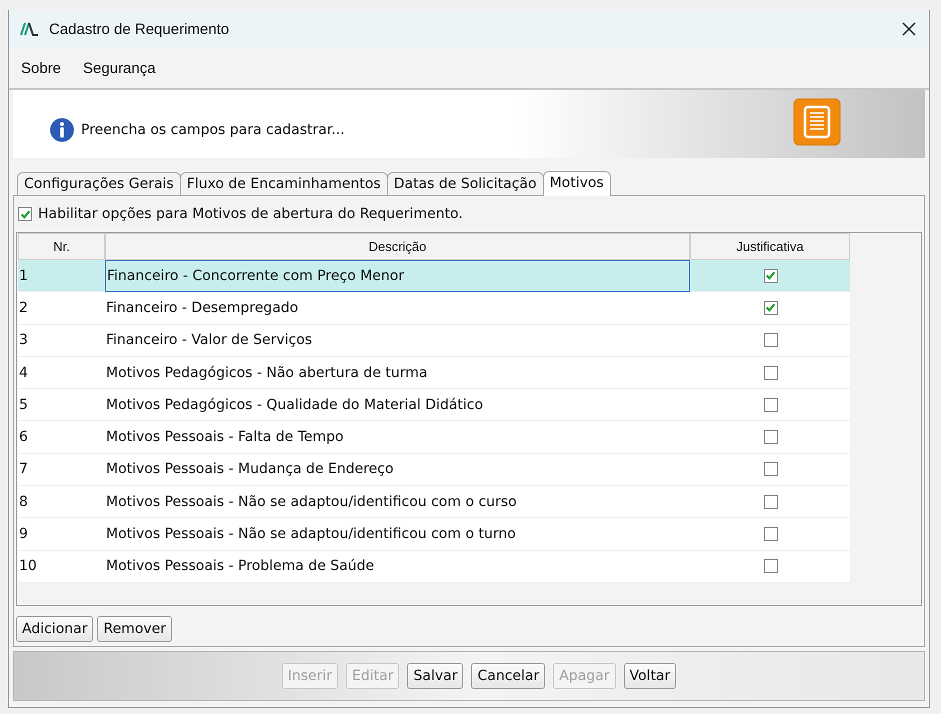 The width and height of the screenshot is (941, 714). What do you see at coordinates (397, 566) in the screenshot?
I see `table-cell: Motivos Pessoais - Problema de Saúde` at bounding box center [397, 566].